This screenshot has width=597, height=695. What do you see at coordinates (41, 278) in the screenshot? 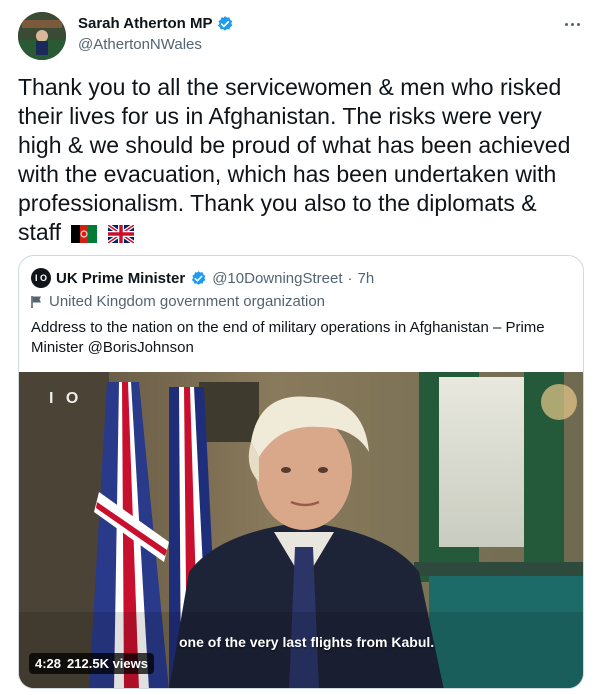
I see `quoted-avatar: I O` at bounding box center [41, 278].